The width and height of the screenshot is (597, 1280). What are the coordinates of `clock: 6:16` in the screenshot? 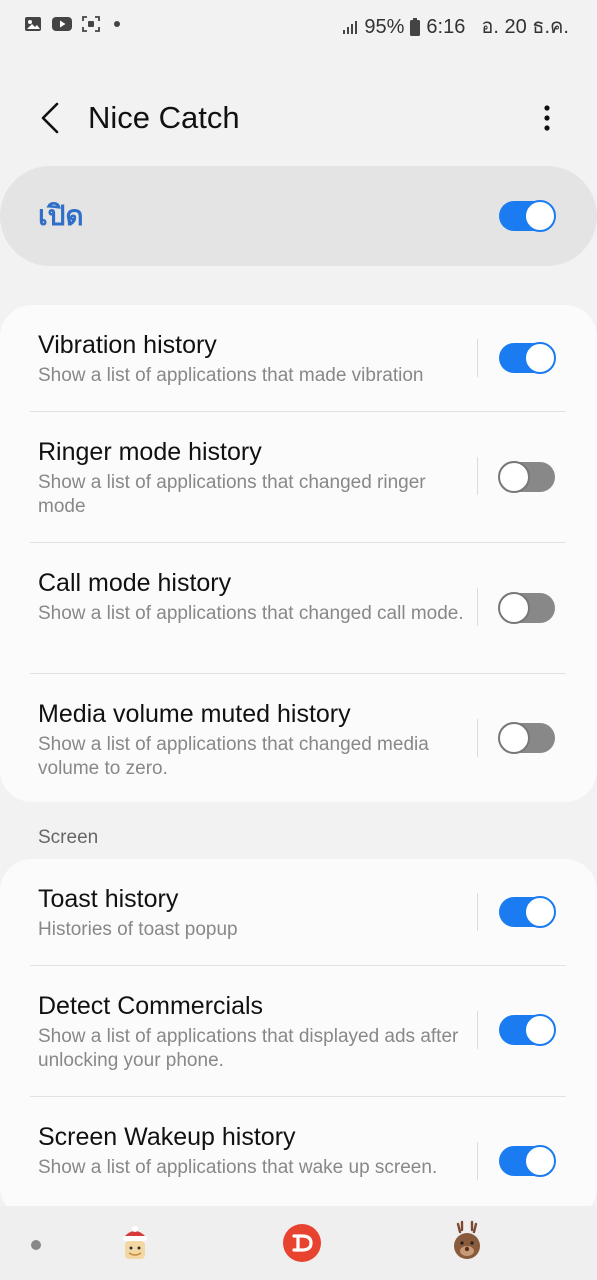 It's located at (446, 27).